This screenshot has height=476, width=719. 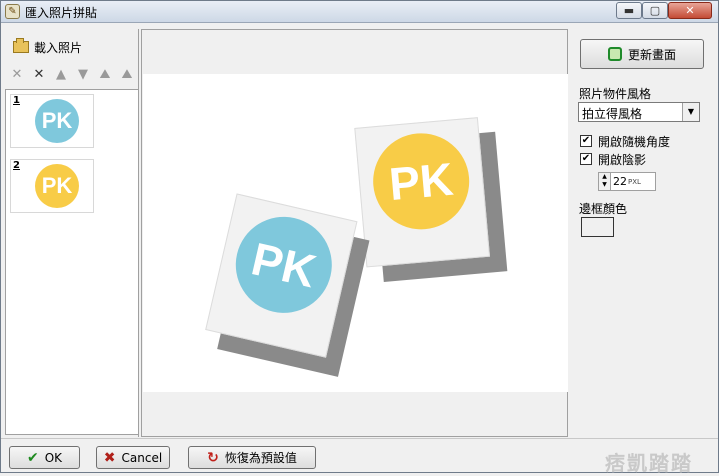 What do you see at coordinates (586, 141) in the screenshot?
I see `random-angle-checkbox: ✔` at bounding box center [586, 141].